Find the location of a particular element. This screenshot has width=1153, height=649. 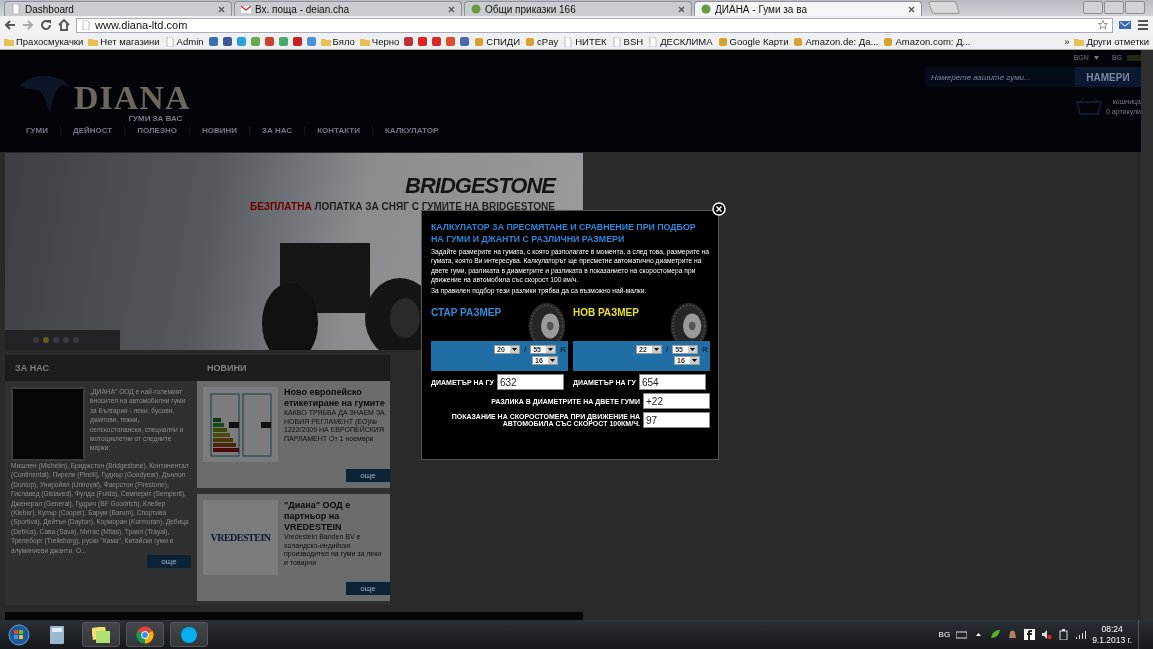

bookmark: Google Карти is located at coordinates (753, 41).